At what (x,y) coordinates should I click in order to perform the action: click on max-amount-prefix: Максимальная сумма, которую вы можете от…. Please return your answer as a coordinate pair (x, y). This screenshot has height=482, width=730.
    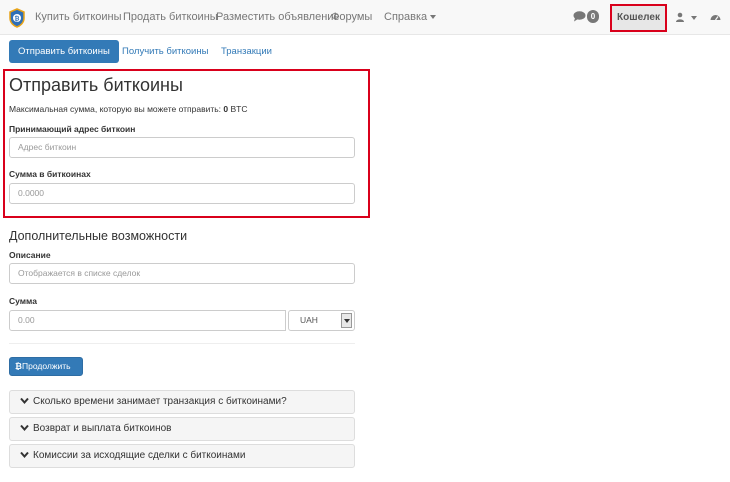
    Looking at the image, I should click on (116, 109).